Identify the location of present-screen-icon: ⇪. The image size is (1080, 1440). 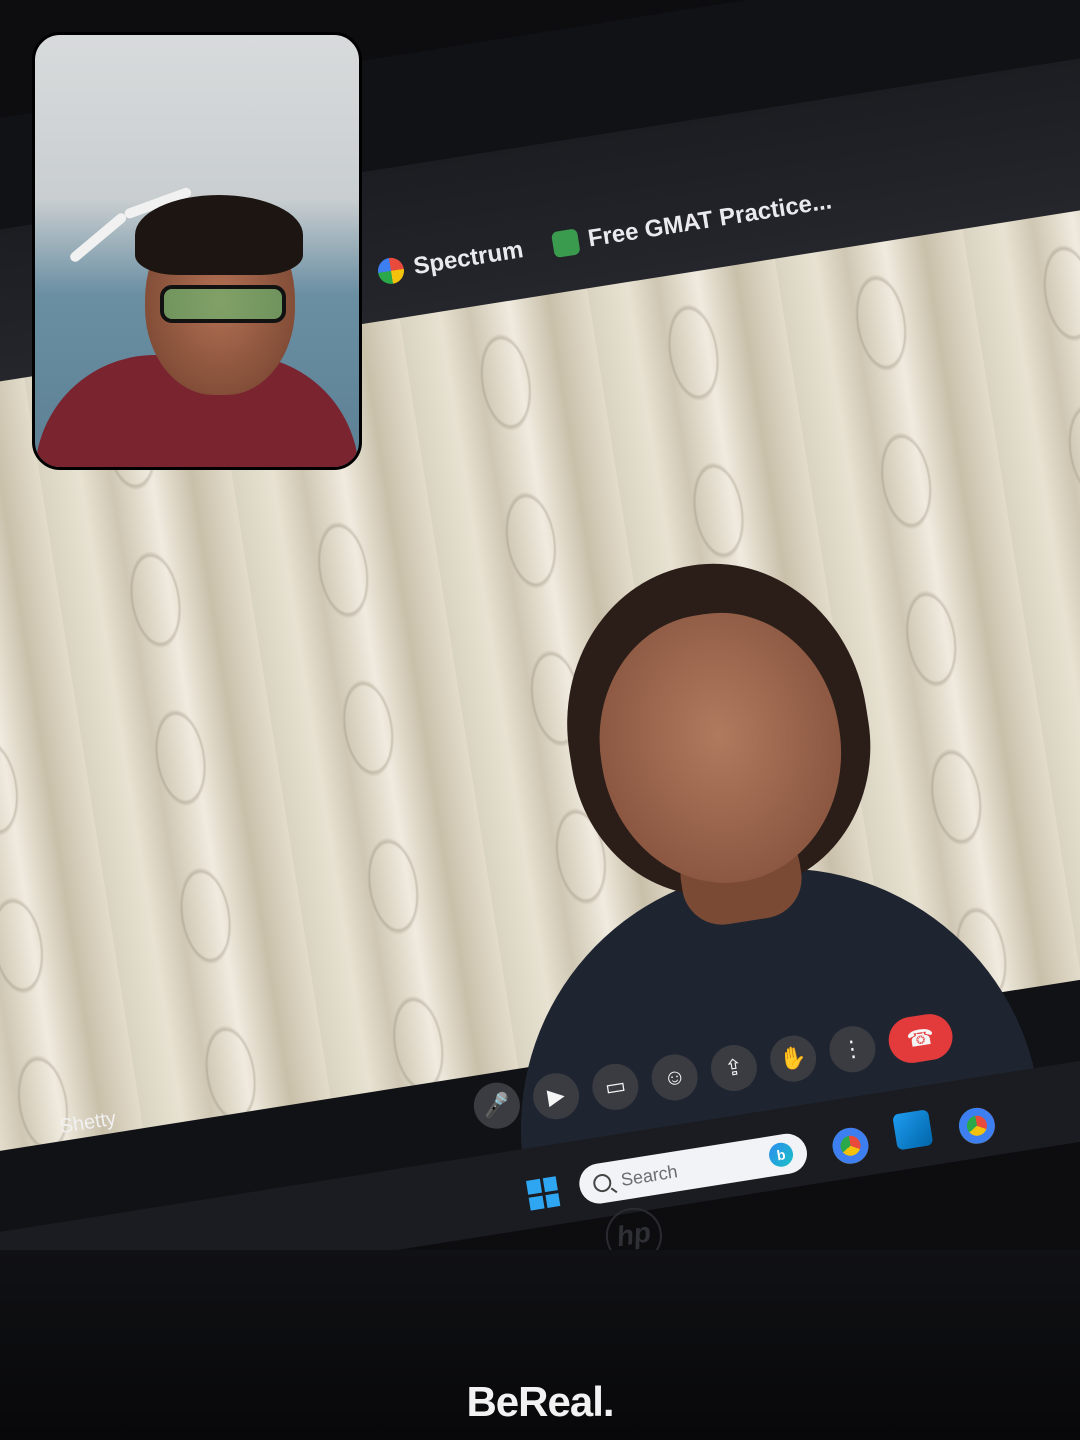
(734, 1068).